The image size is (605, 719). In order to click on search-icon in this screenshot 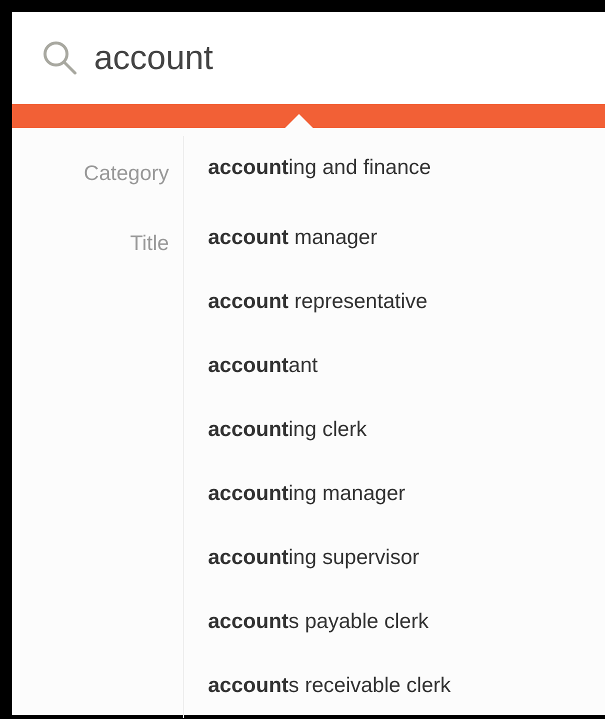, I will do `click(60, 58)`.